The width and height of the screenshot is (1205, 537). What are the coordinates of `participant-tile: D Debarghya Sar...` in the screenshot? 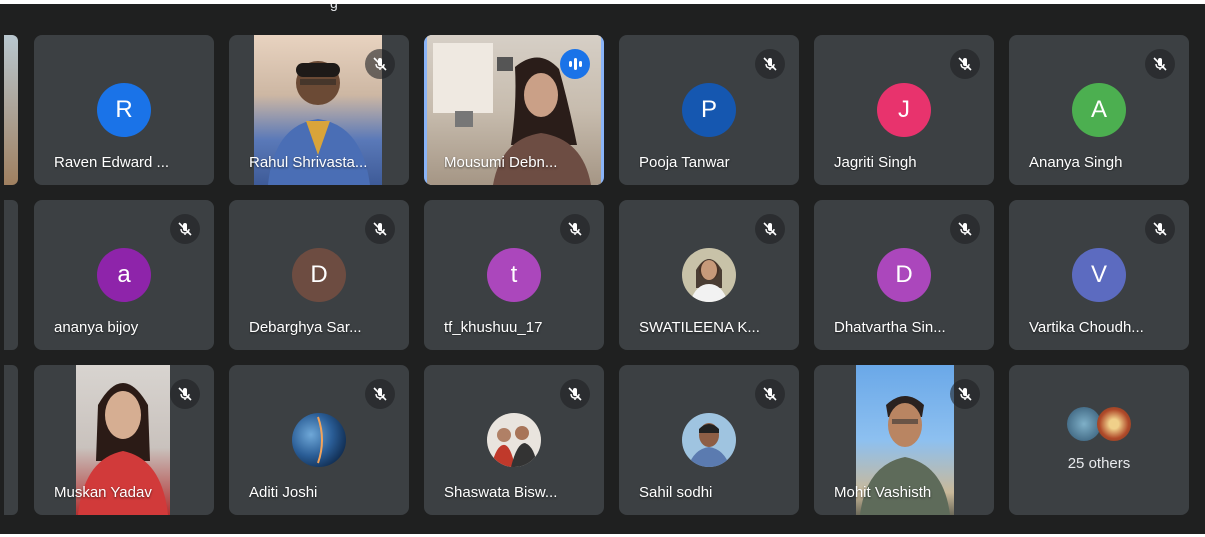 It's located at (319, 275).